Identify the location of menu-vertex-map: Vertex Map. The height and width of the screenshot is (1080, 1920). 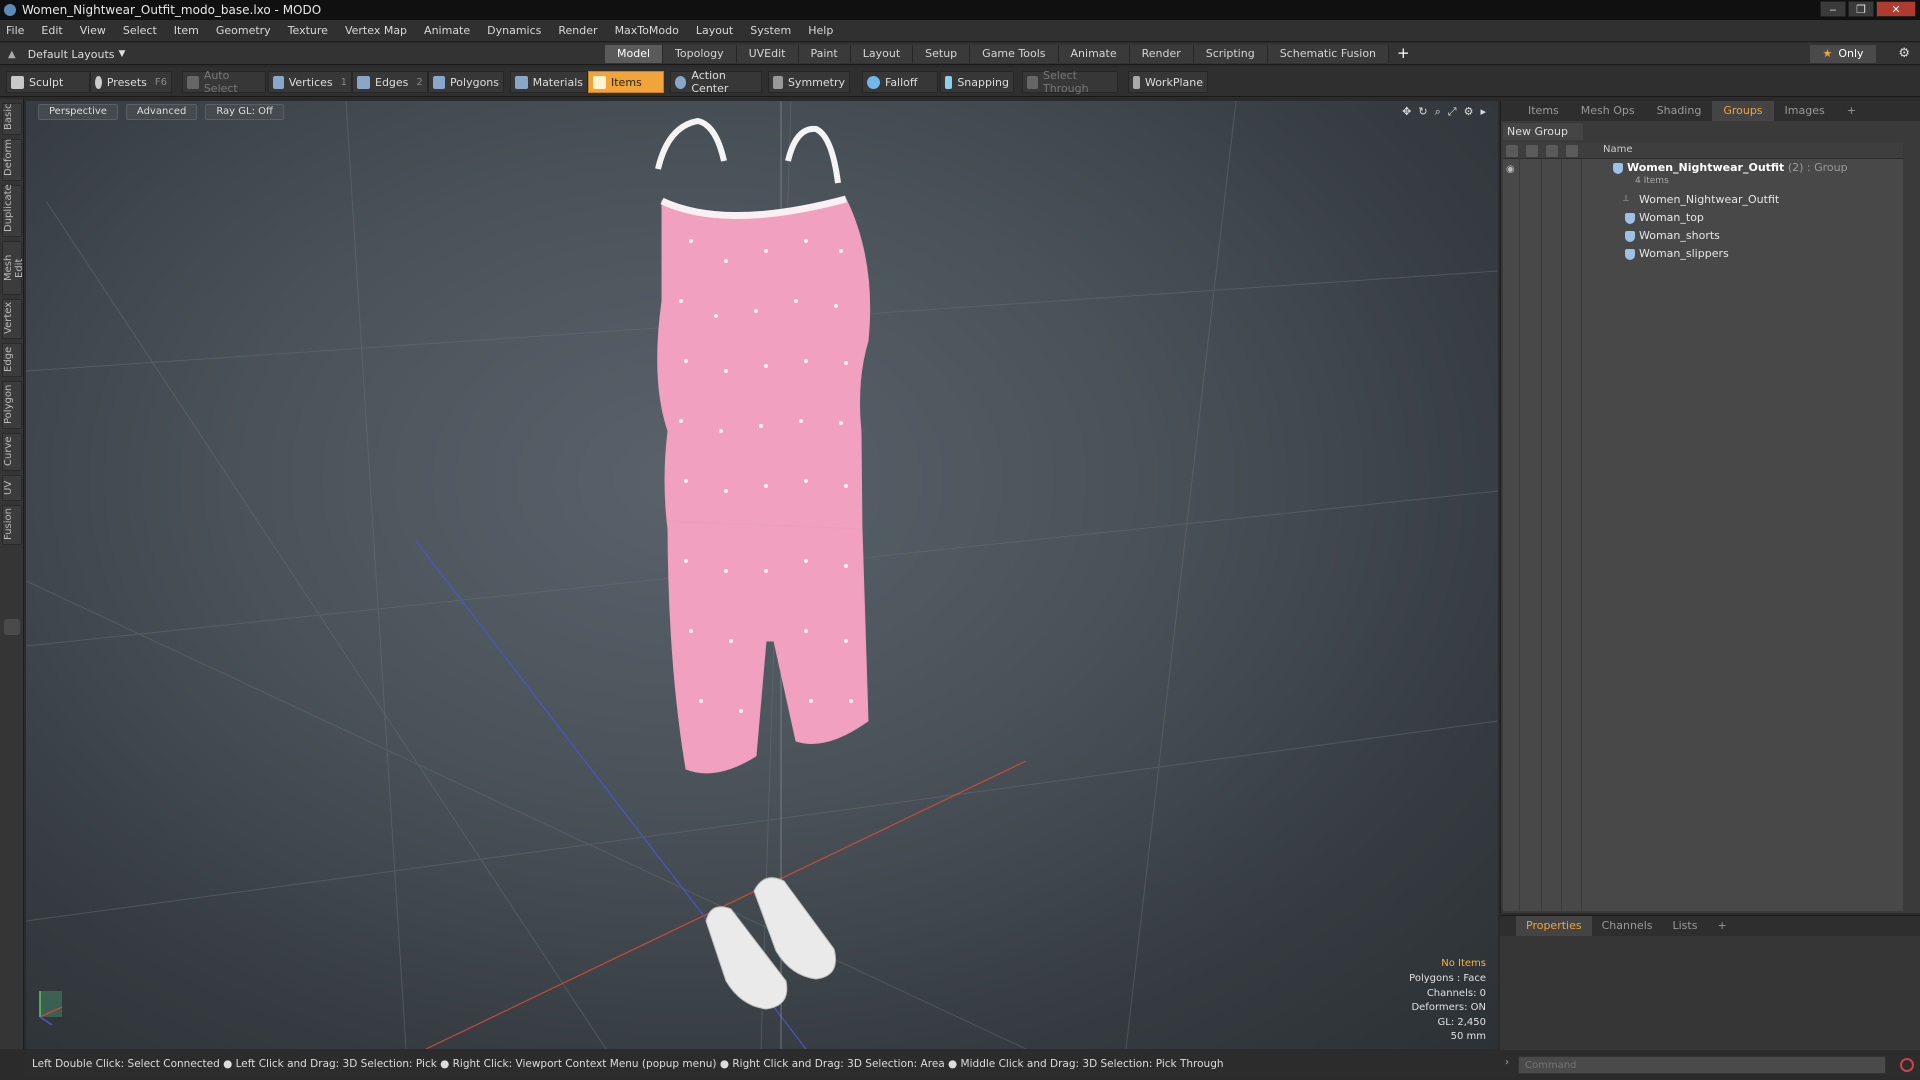
(376, 30).